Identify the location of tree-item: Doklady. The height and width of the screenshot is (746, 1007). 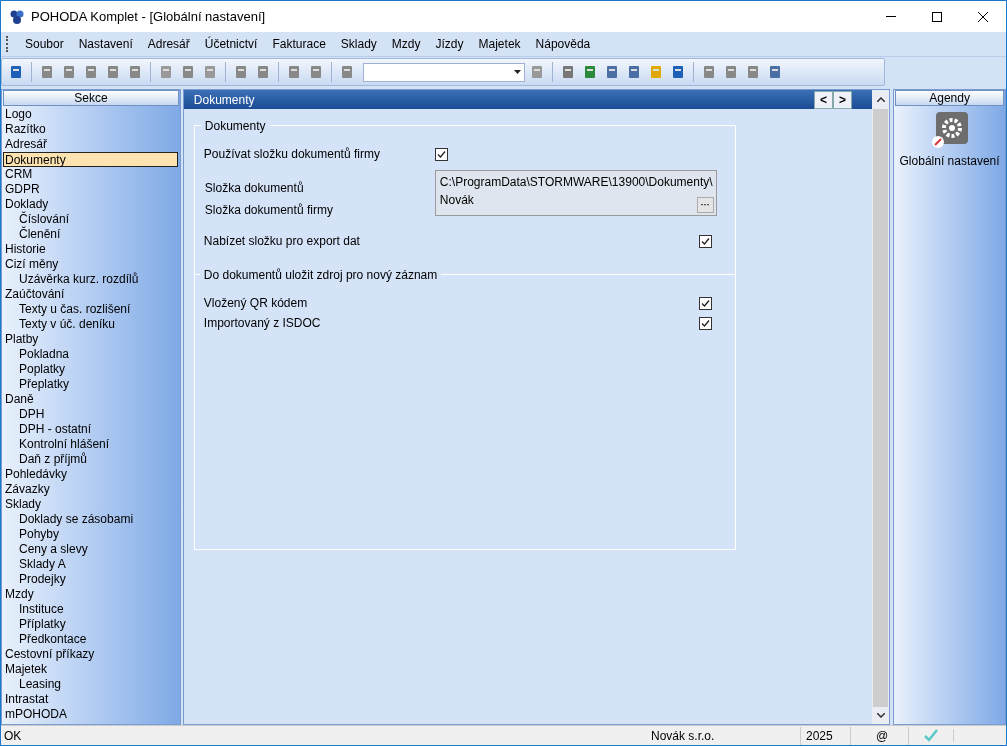
(92, 204).